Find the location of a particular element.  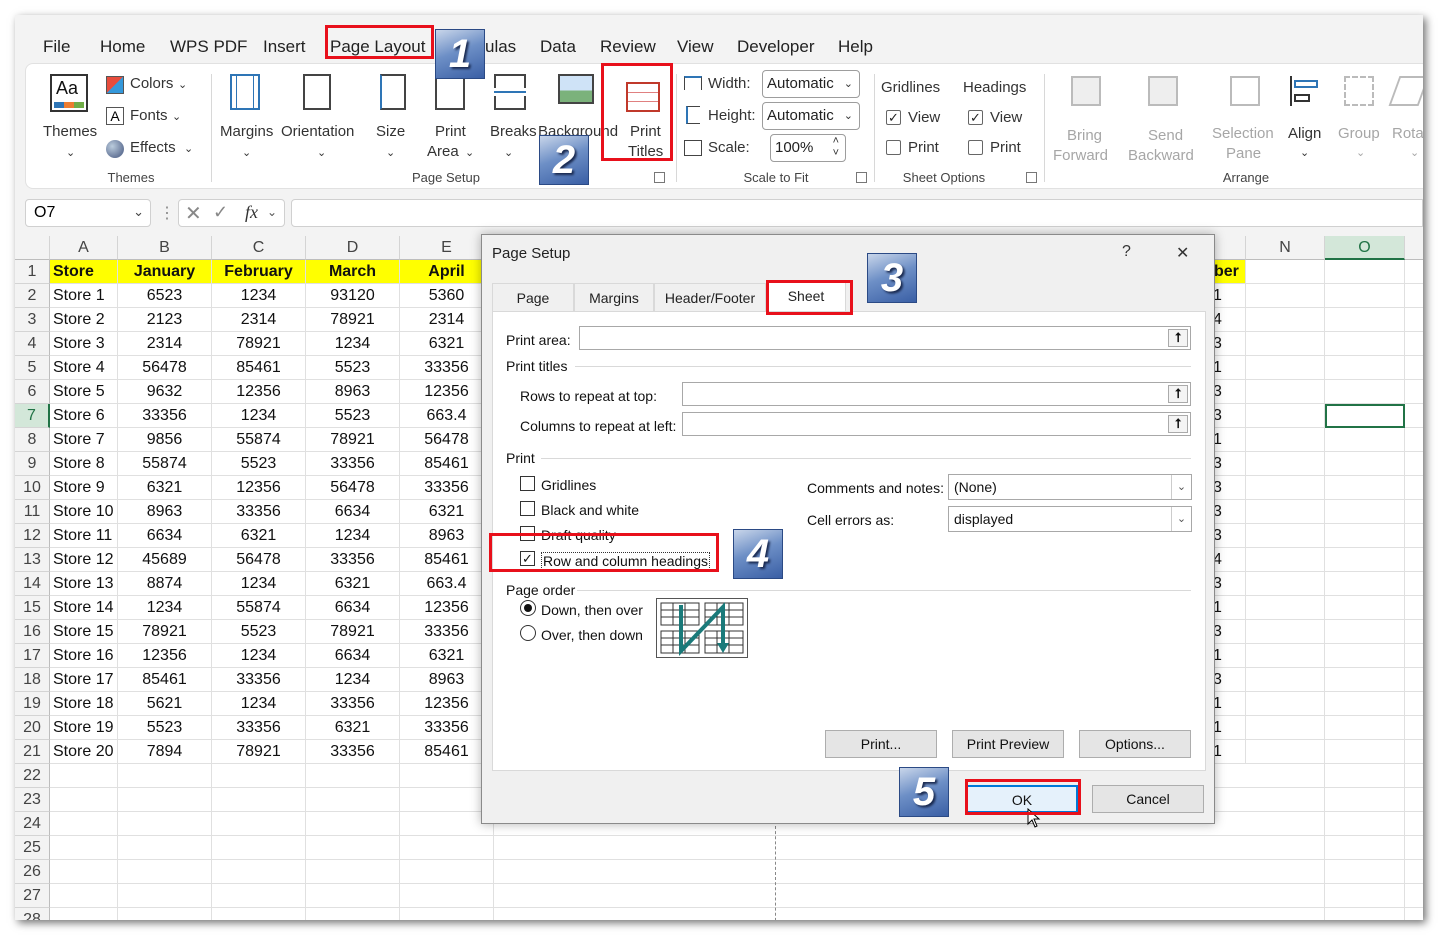

cell: 7894 is located at coordinates (165, 752).